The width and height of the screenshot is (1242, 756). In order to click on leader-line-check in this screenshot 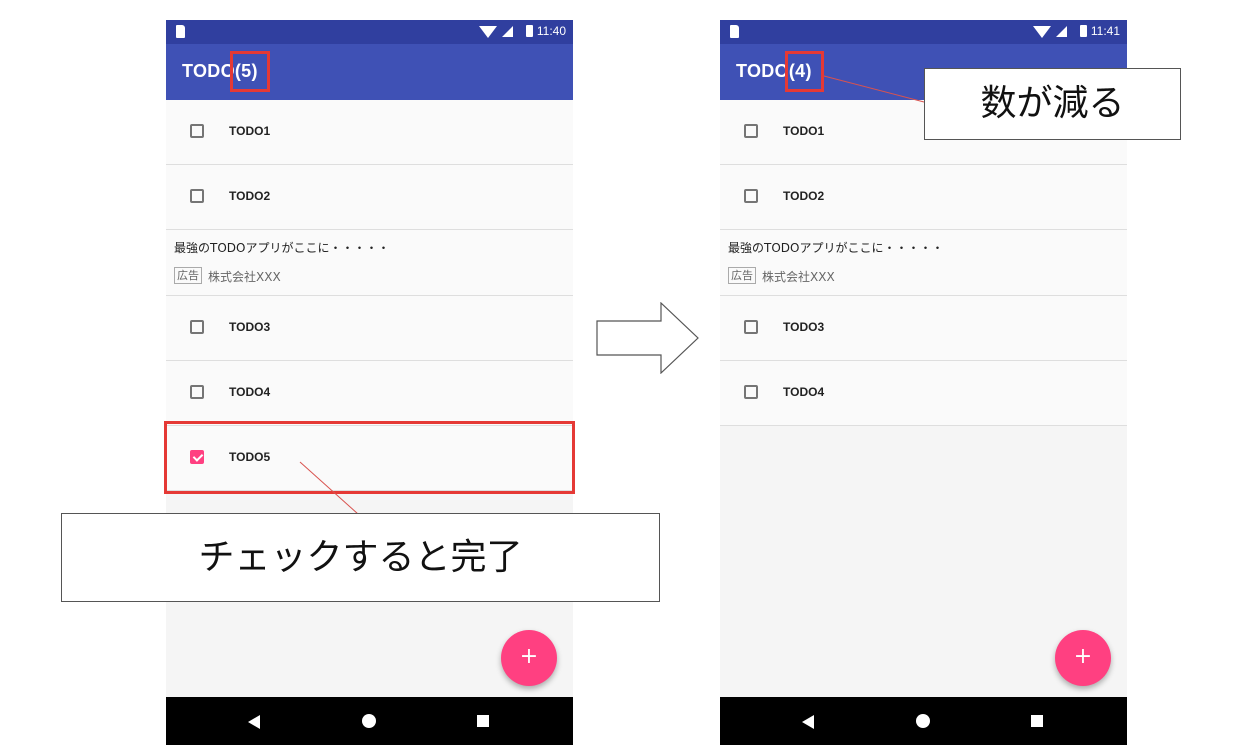, I will do `click(329, 488)`.